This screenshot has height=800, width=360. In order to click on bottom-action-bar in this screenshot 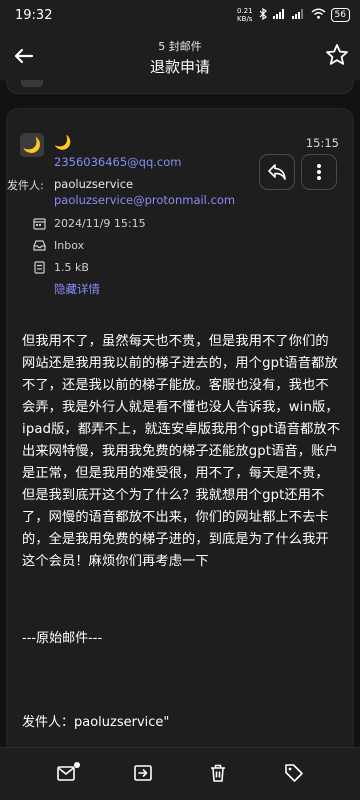, I will do `click(180, 773)`.